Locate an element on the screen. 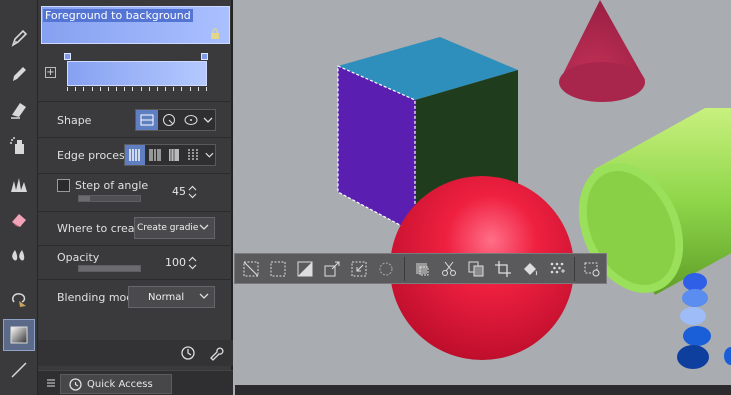 The height and width of the screenshot is (395, 731). tone-selection-icon is located at coordinates (557, 267).